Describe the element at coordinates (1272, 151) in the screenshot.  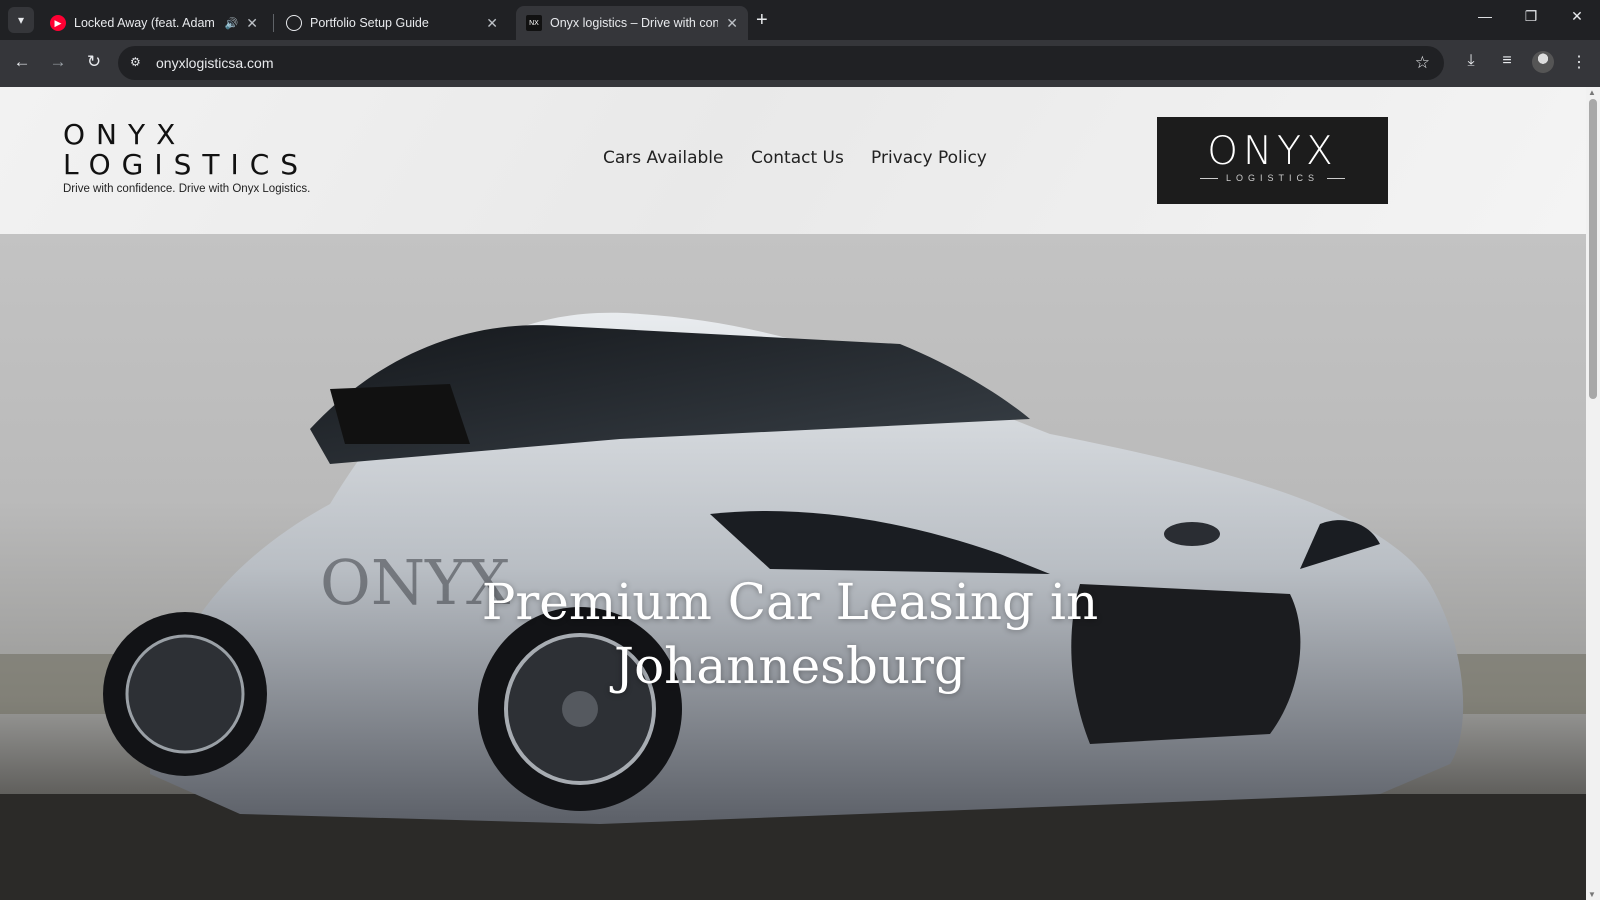
I see `logo-wordmark: ONYX` at that location.